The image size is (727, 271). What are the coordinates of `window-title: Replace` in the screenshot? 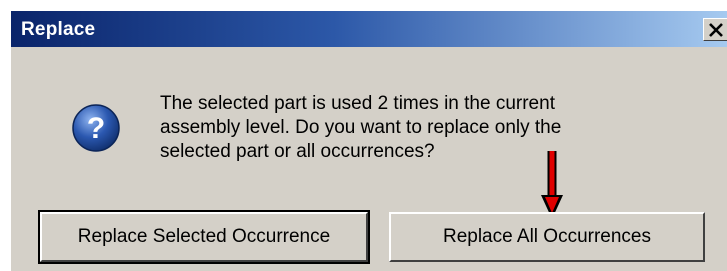 It's located at (58, 29).